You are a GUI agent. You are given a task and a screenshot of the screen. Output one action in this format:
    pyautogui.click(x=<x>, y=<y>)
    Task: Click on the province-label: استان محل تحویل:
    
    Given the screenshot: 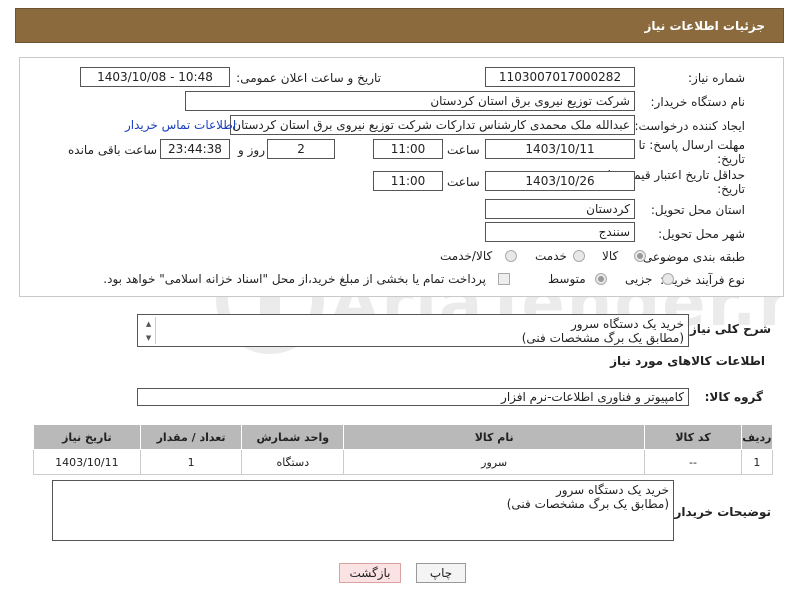 What is the action you would take?
    pyautogui.click(x=697, y=210)
    